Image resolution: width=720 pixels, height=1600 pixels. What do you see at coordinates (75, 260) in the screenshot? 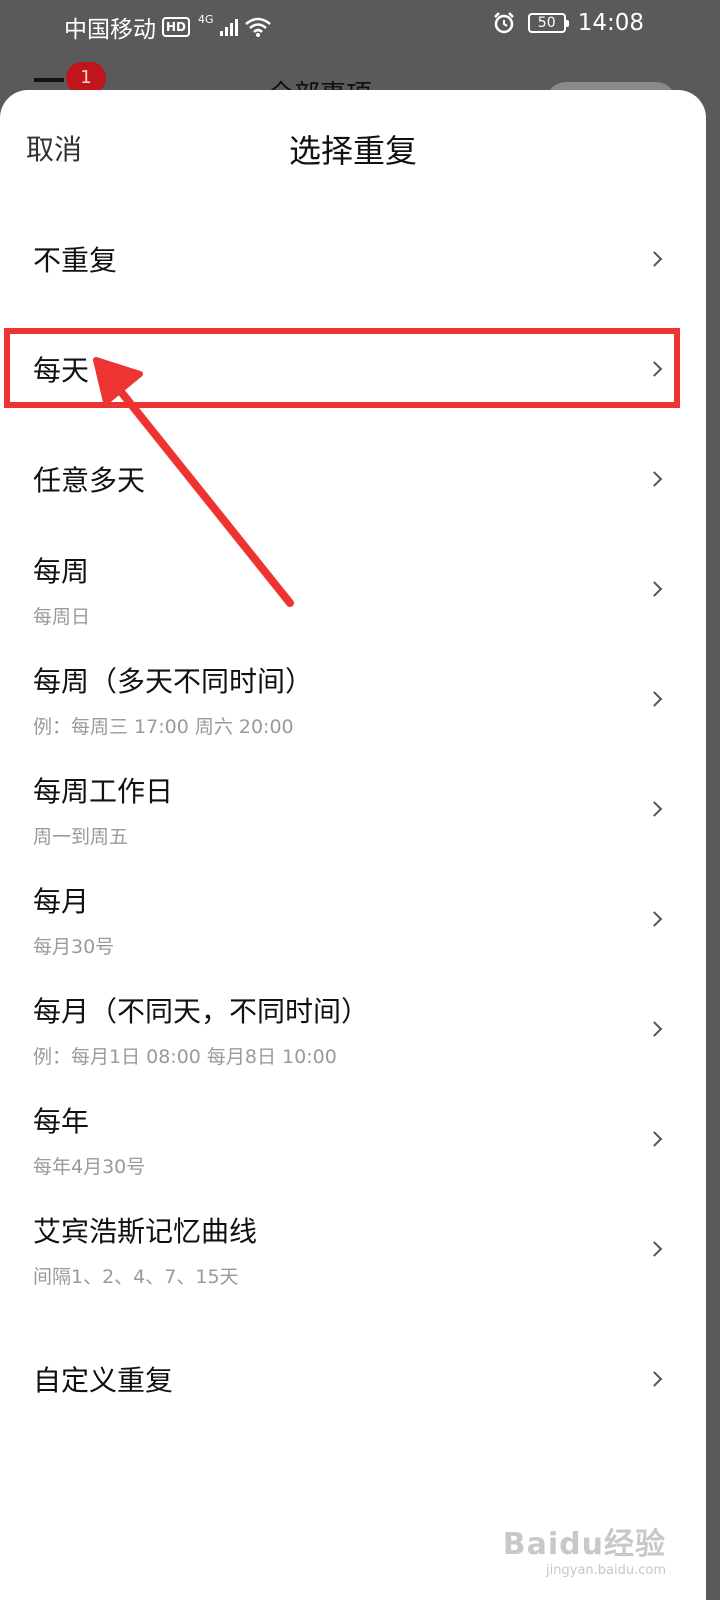
I see `option-label: 不重复` at bounding box center [75, 260].